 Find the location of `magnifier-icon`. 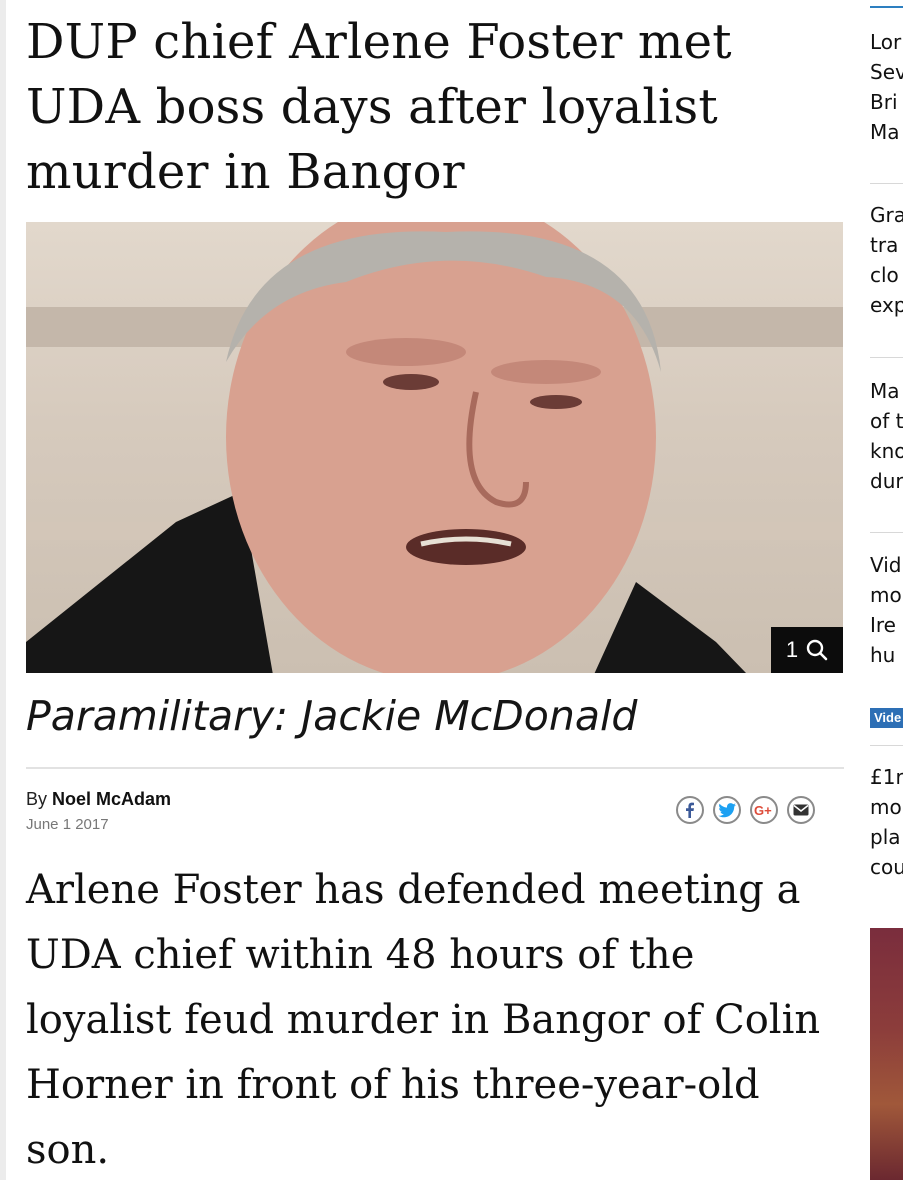

magnifier-icon is located at coordinates (817, 650).